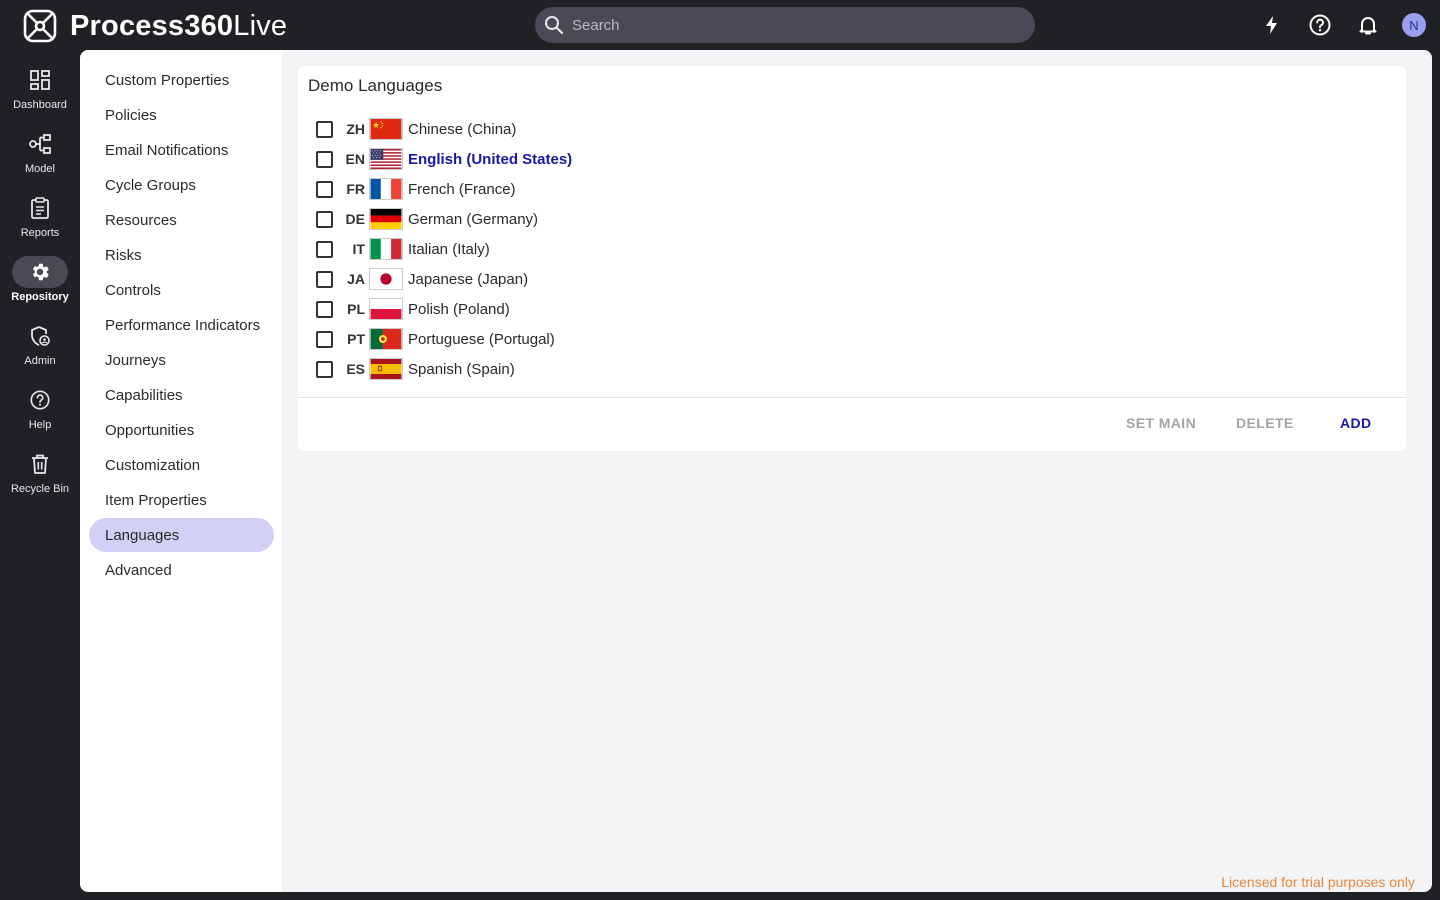 The height and width of the screenshot is (900, 1440). What do you see at coordinates (181, 535) in the screenshot?
I see `subnav-item-languages: Languages` at bounding box center [181, 535].